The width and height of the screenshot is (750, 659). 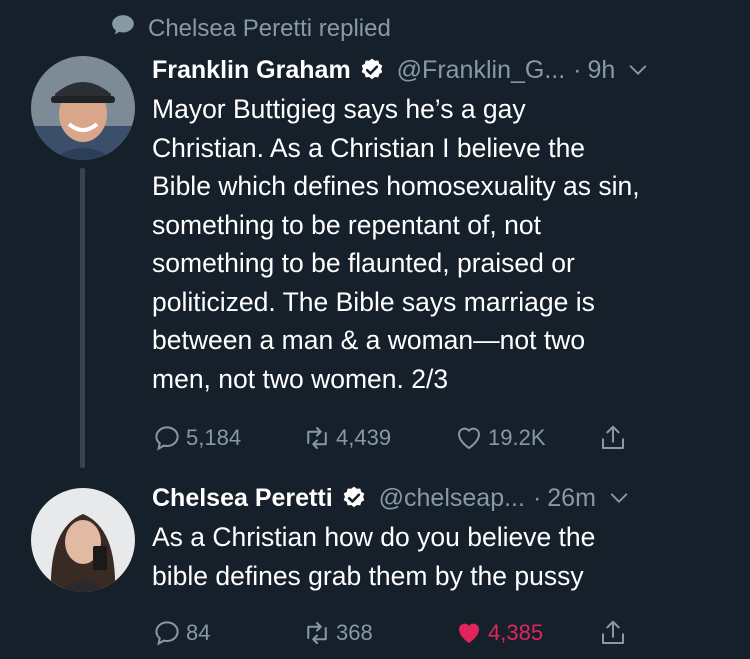 I want to click on like-count: 19.2K, so click(x=517, y=437).